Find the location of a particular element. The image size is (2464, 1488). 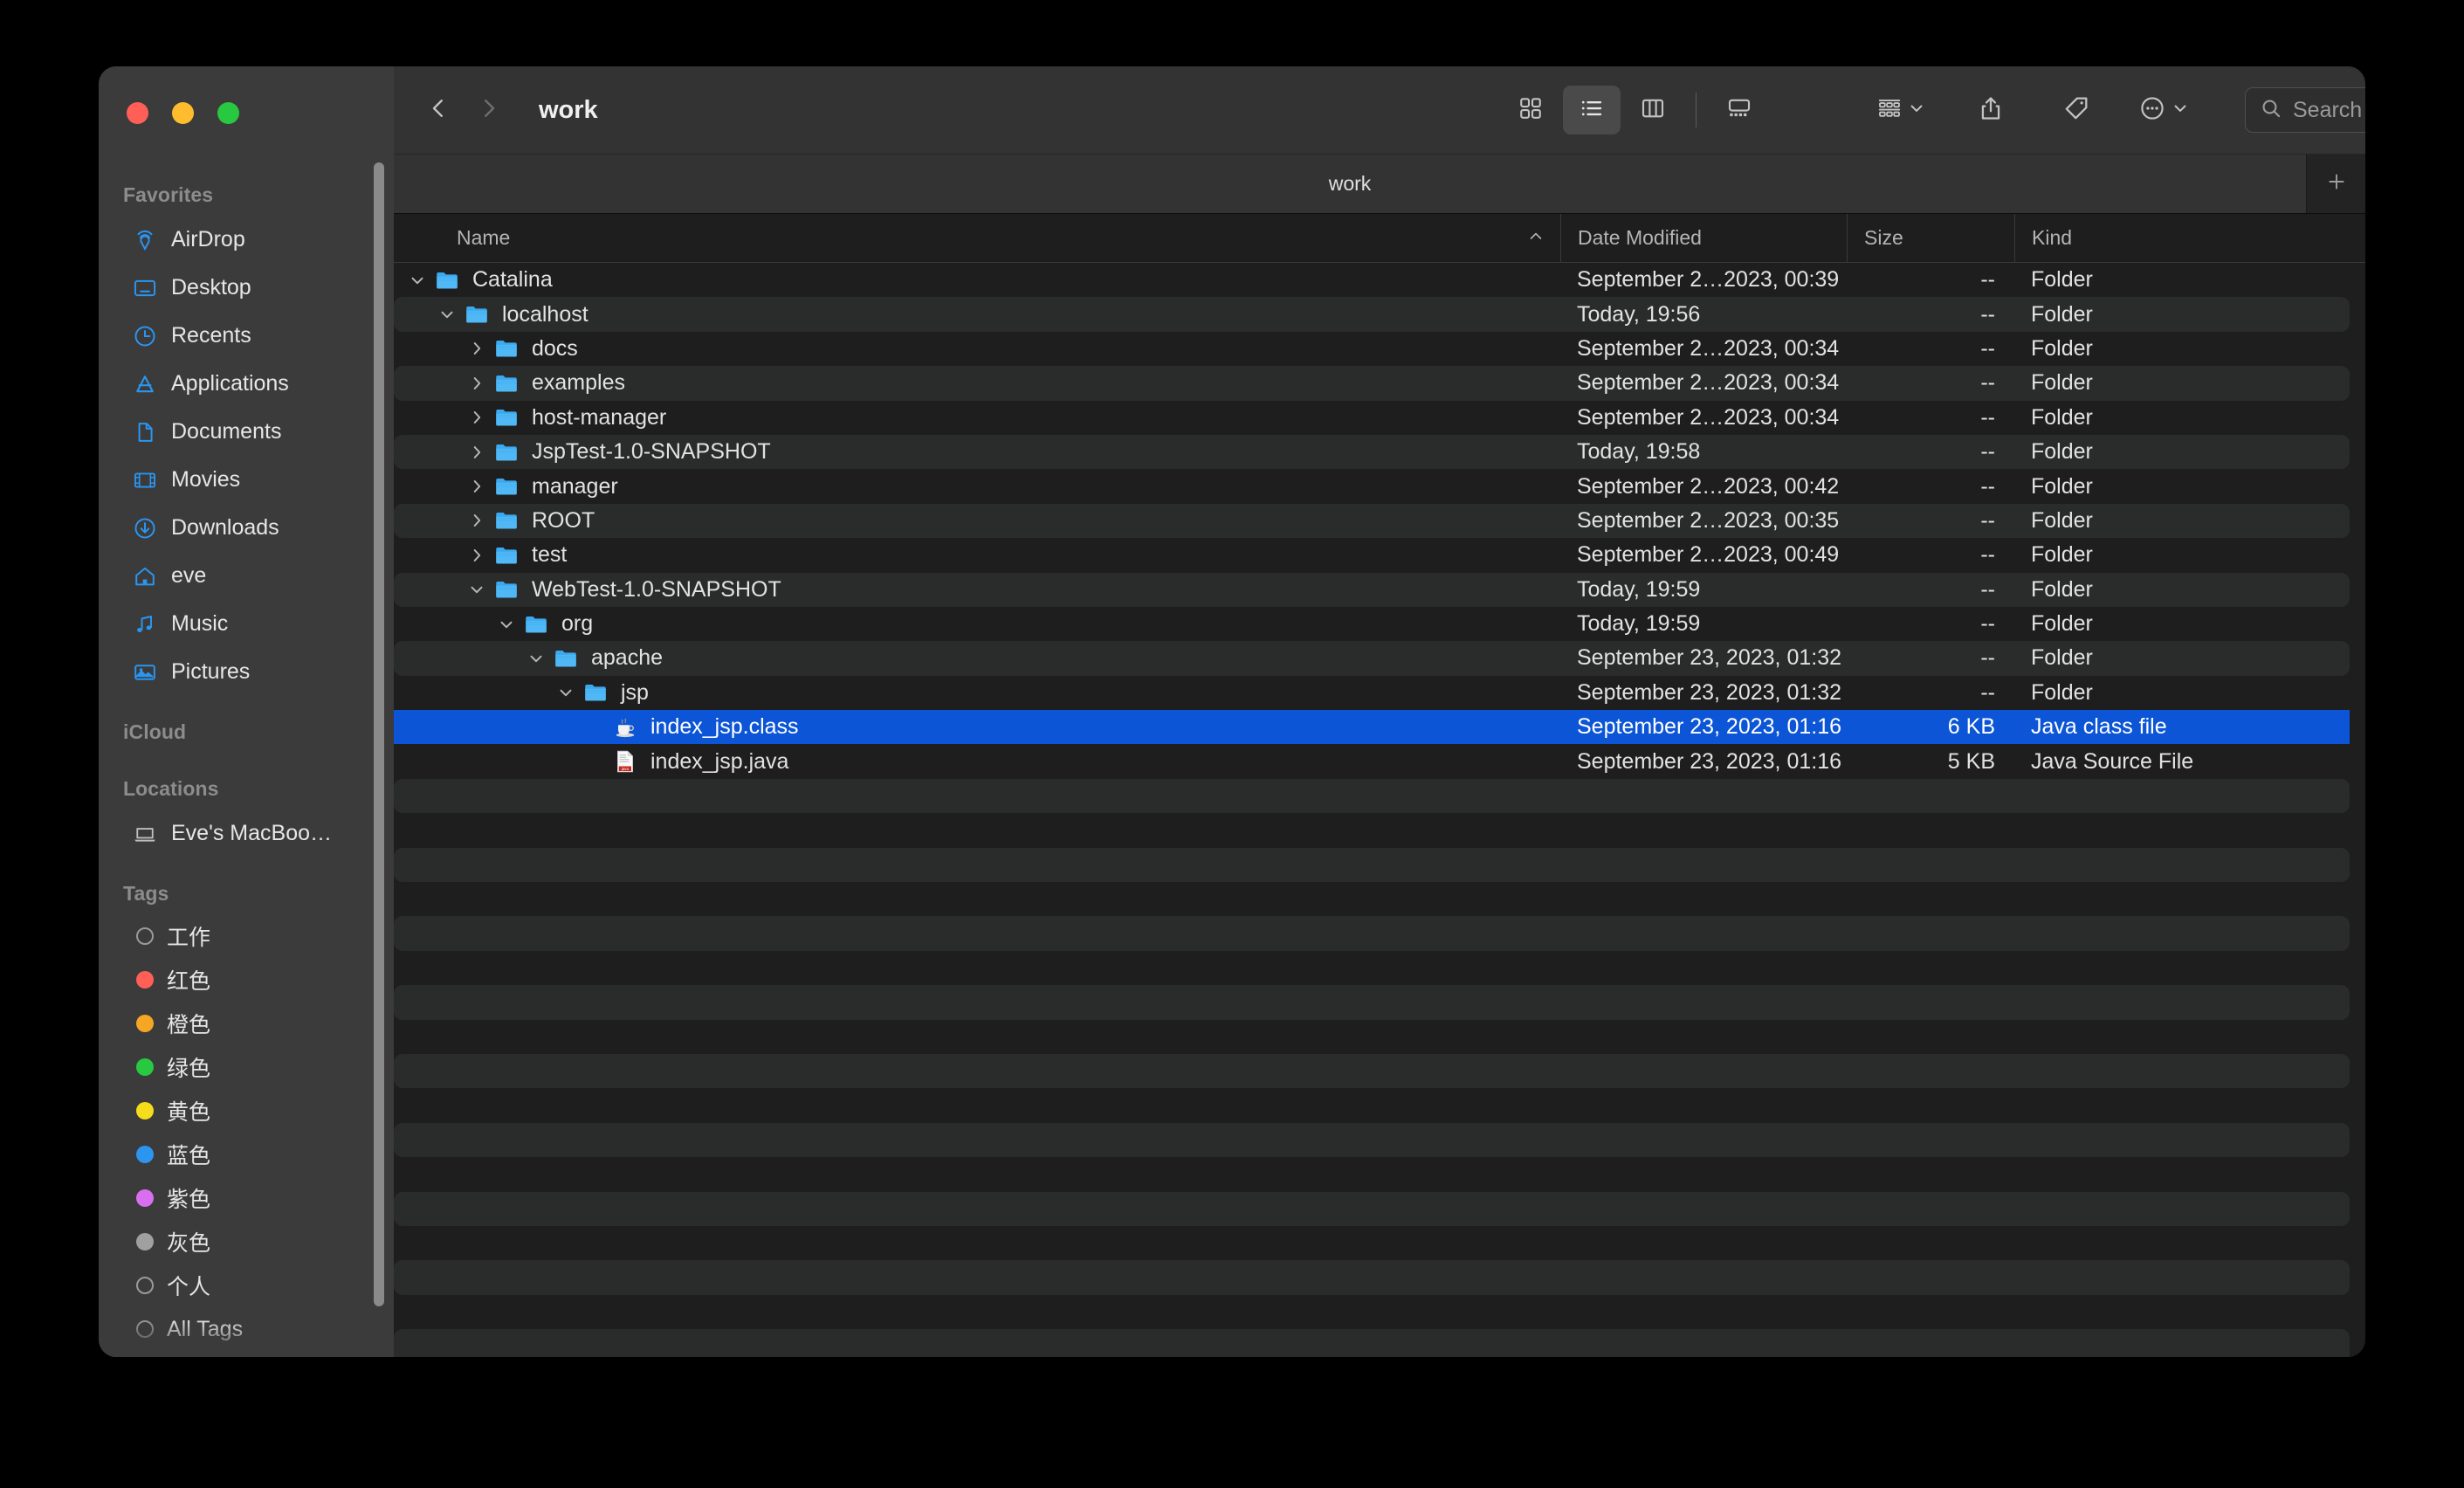

file-row: apache September 23, 2023, 01:32 -- Folder is located at coordinates (1379, 659).